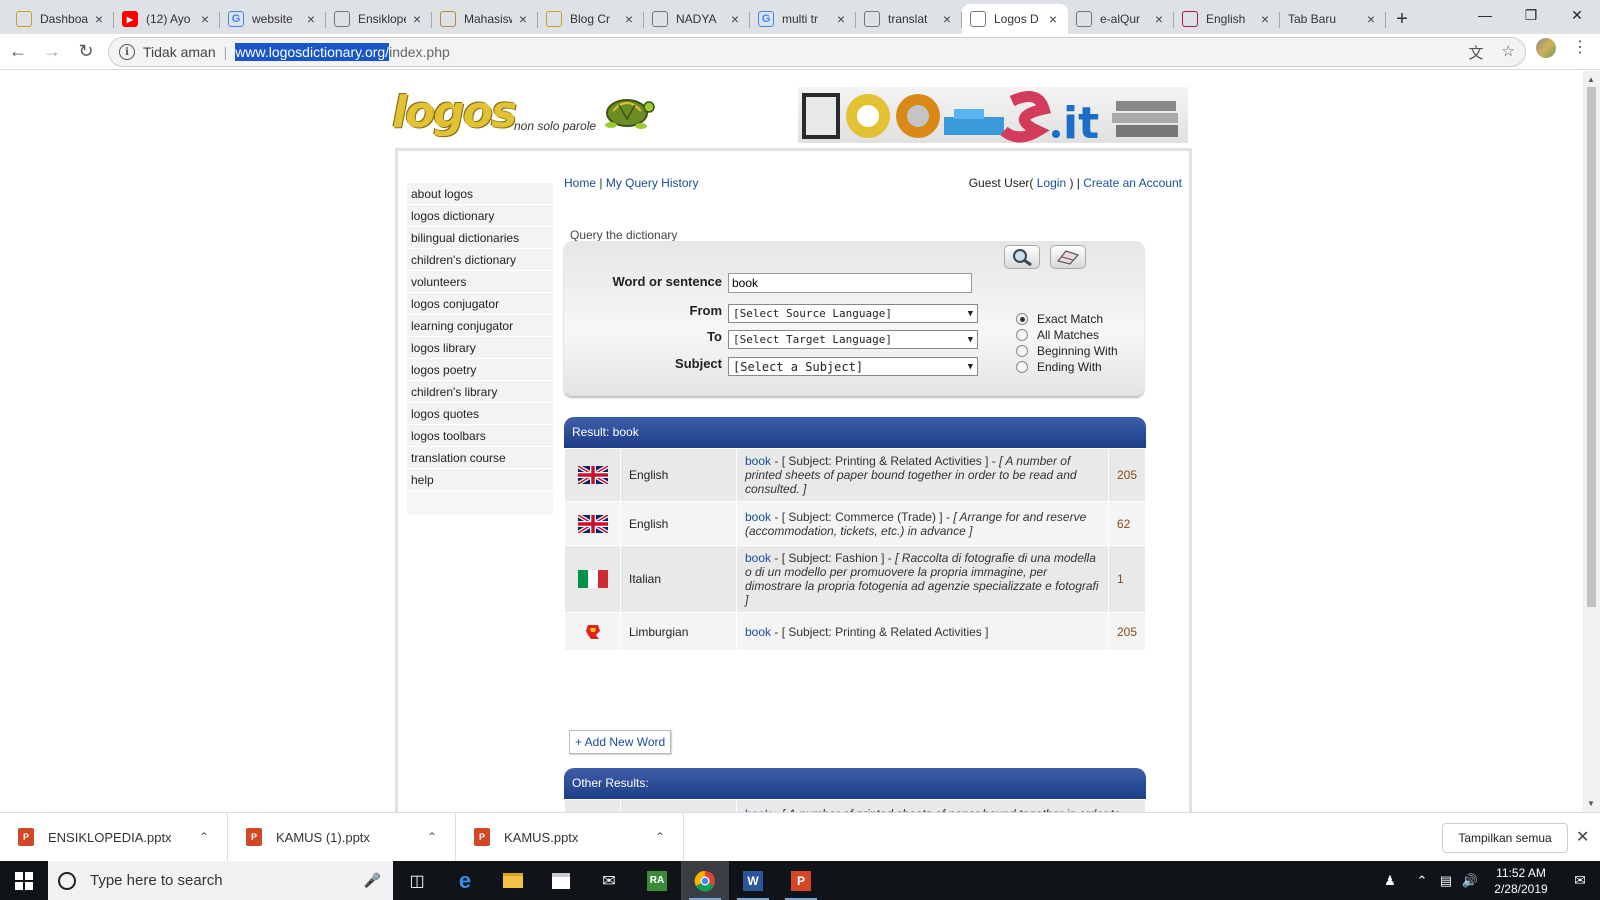 Image resolution: width=1600 pixels, height=900 pixels. I want to click on target-language-select: [Select Target Language] ▼, so click(853, 339).